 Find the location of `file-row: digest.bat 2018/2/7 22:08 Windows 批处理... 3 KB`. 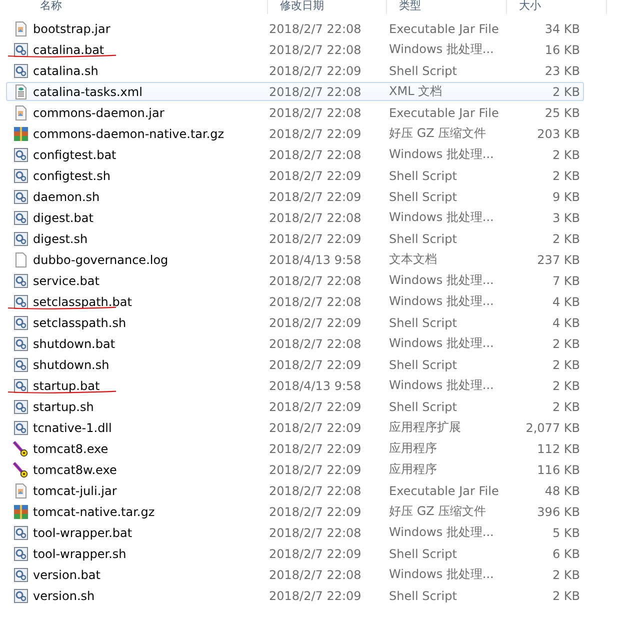

file-row: digest.bat 2018/2/7 22:08 Windows 批处理... 3 KB is located at coordinates (295, 217).